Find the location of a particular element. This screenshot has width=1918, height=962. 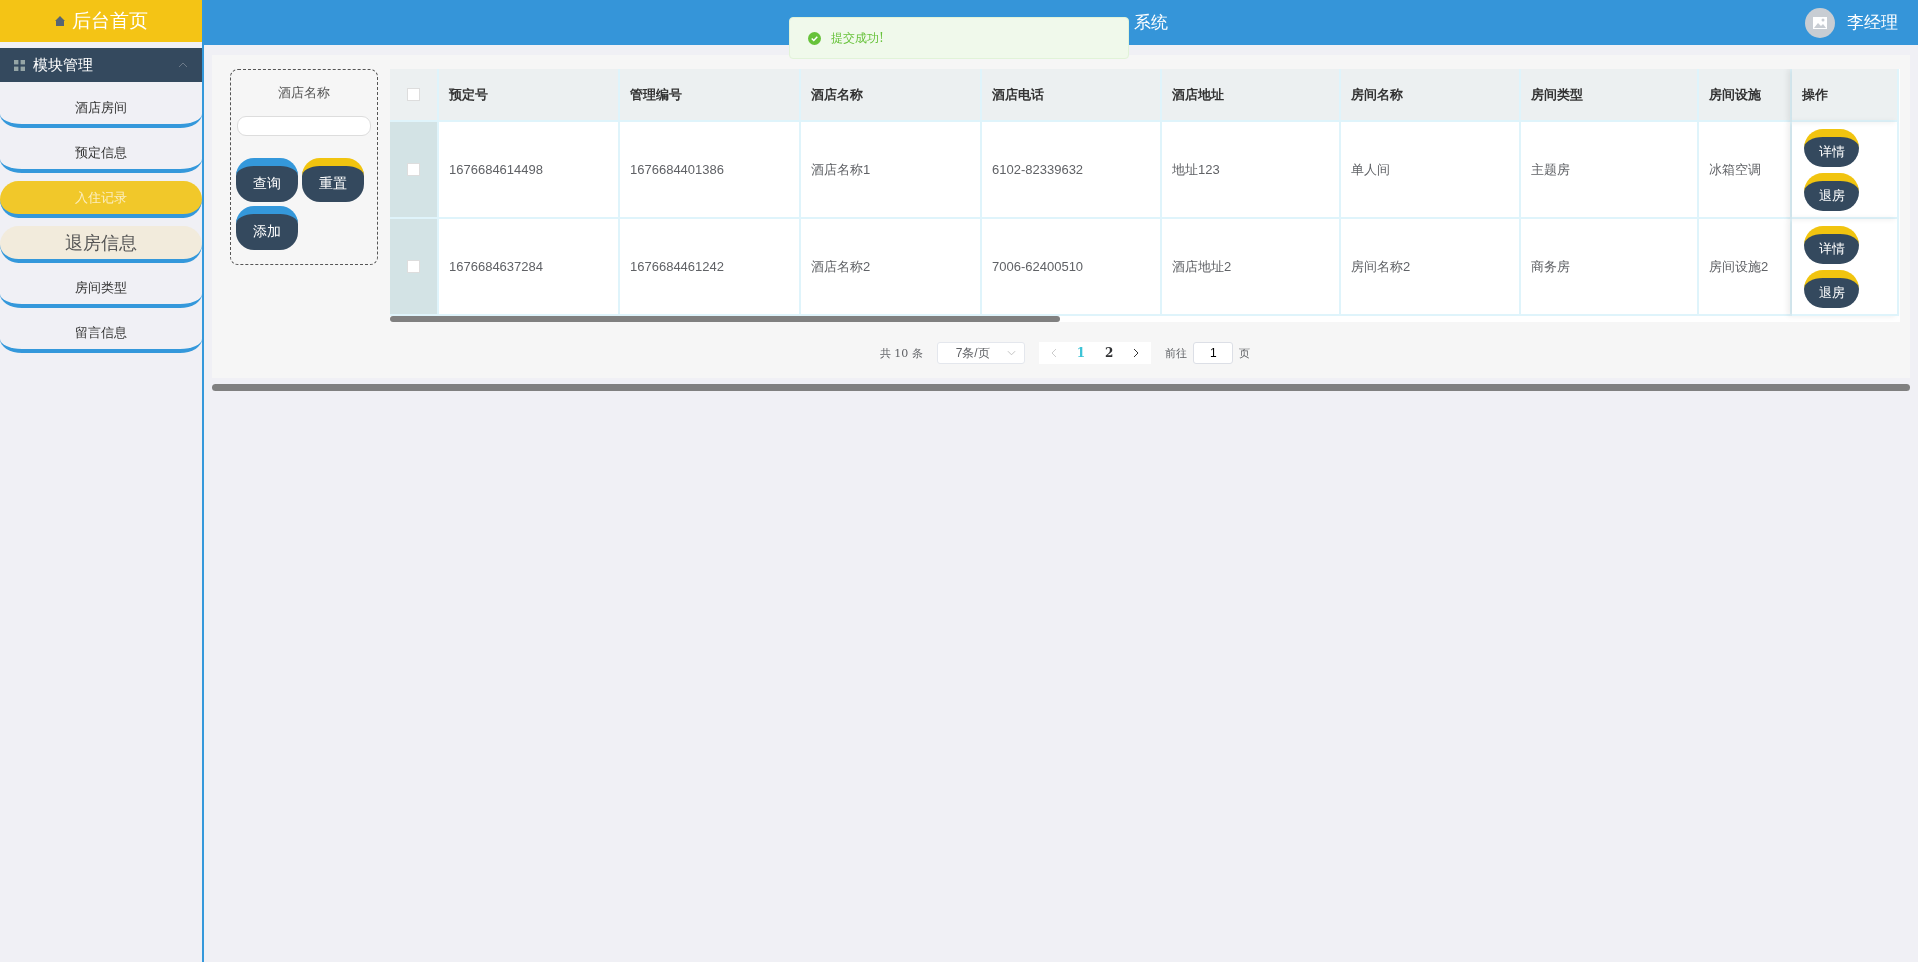

table-cell: 1676684614498 is located at coordinates (529, 170).